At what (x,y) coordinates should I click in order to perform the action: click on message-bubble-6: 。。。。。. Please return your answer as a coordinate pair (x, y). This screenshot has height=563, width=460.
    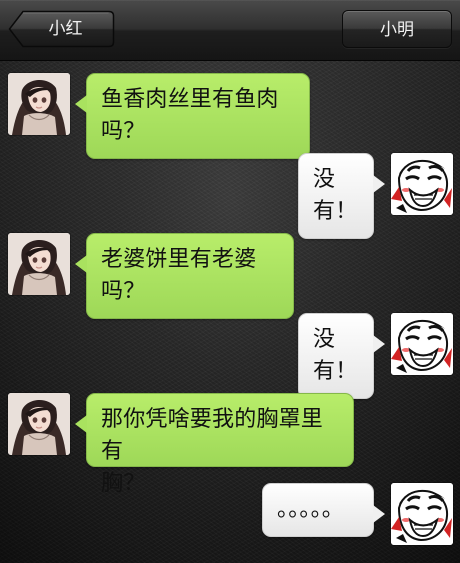
    Looking at the image, I should click on (323, 510).